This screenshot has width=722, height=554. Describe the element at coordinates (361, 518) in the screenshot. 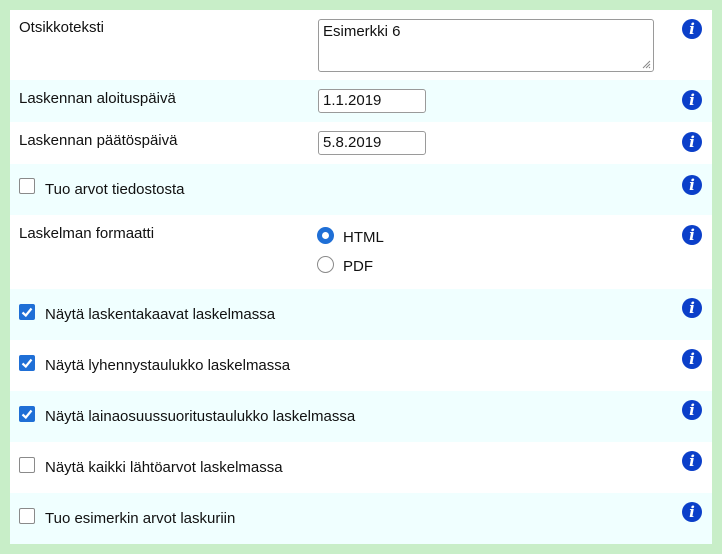

I see `row-import-example: Tuo esimerkin arvot laskuriin i` at that location.